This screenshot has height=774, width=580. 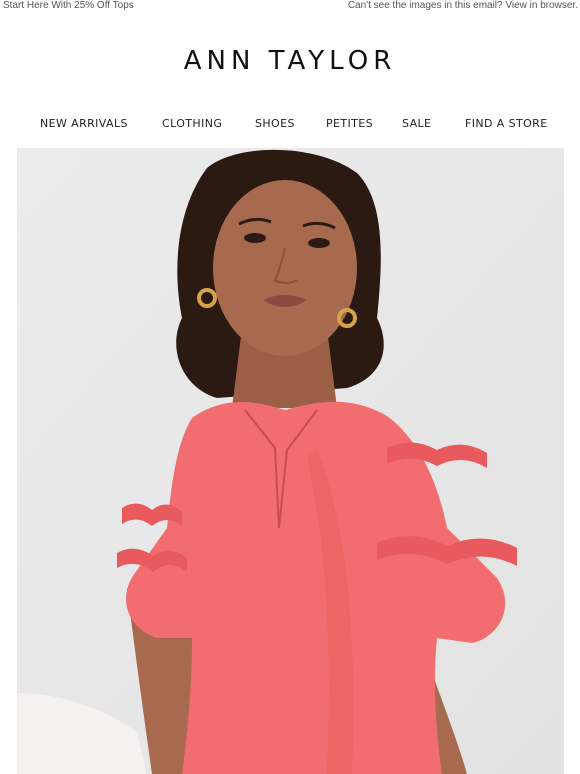 What do you see at coordinates (416, 123) in the screenshot?
I see `nav-sale: SALE` at bounding box center [416, 123].